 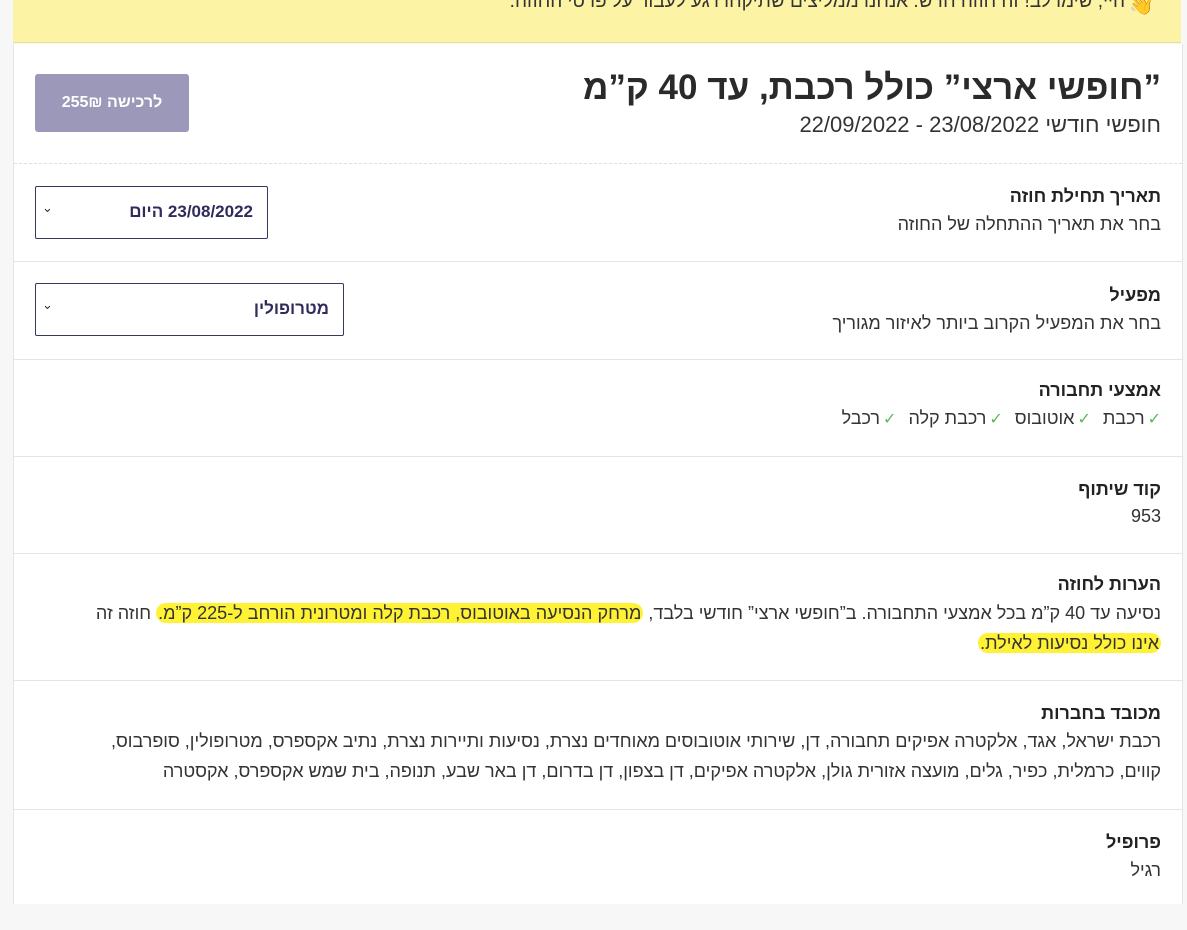 I want to click on contract-period: חופשי חודשי 23/08/2022 - 22/09/2022, so click(x=980, y=124).